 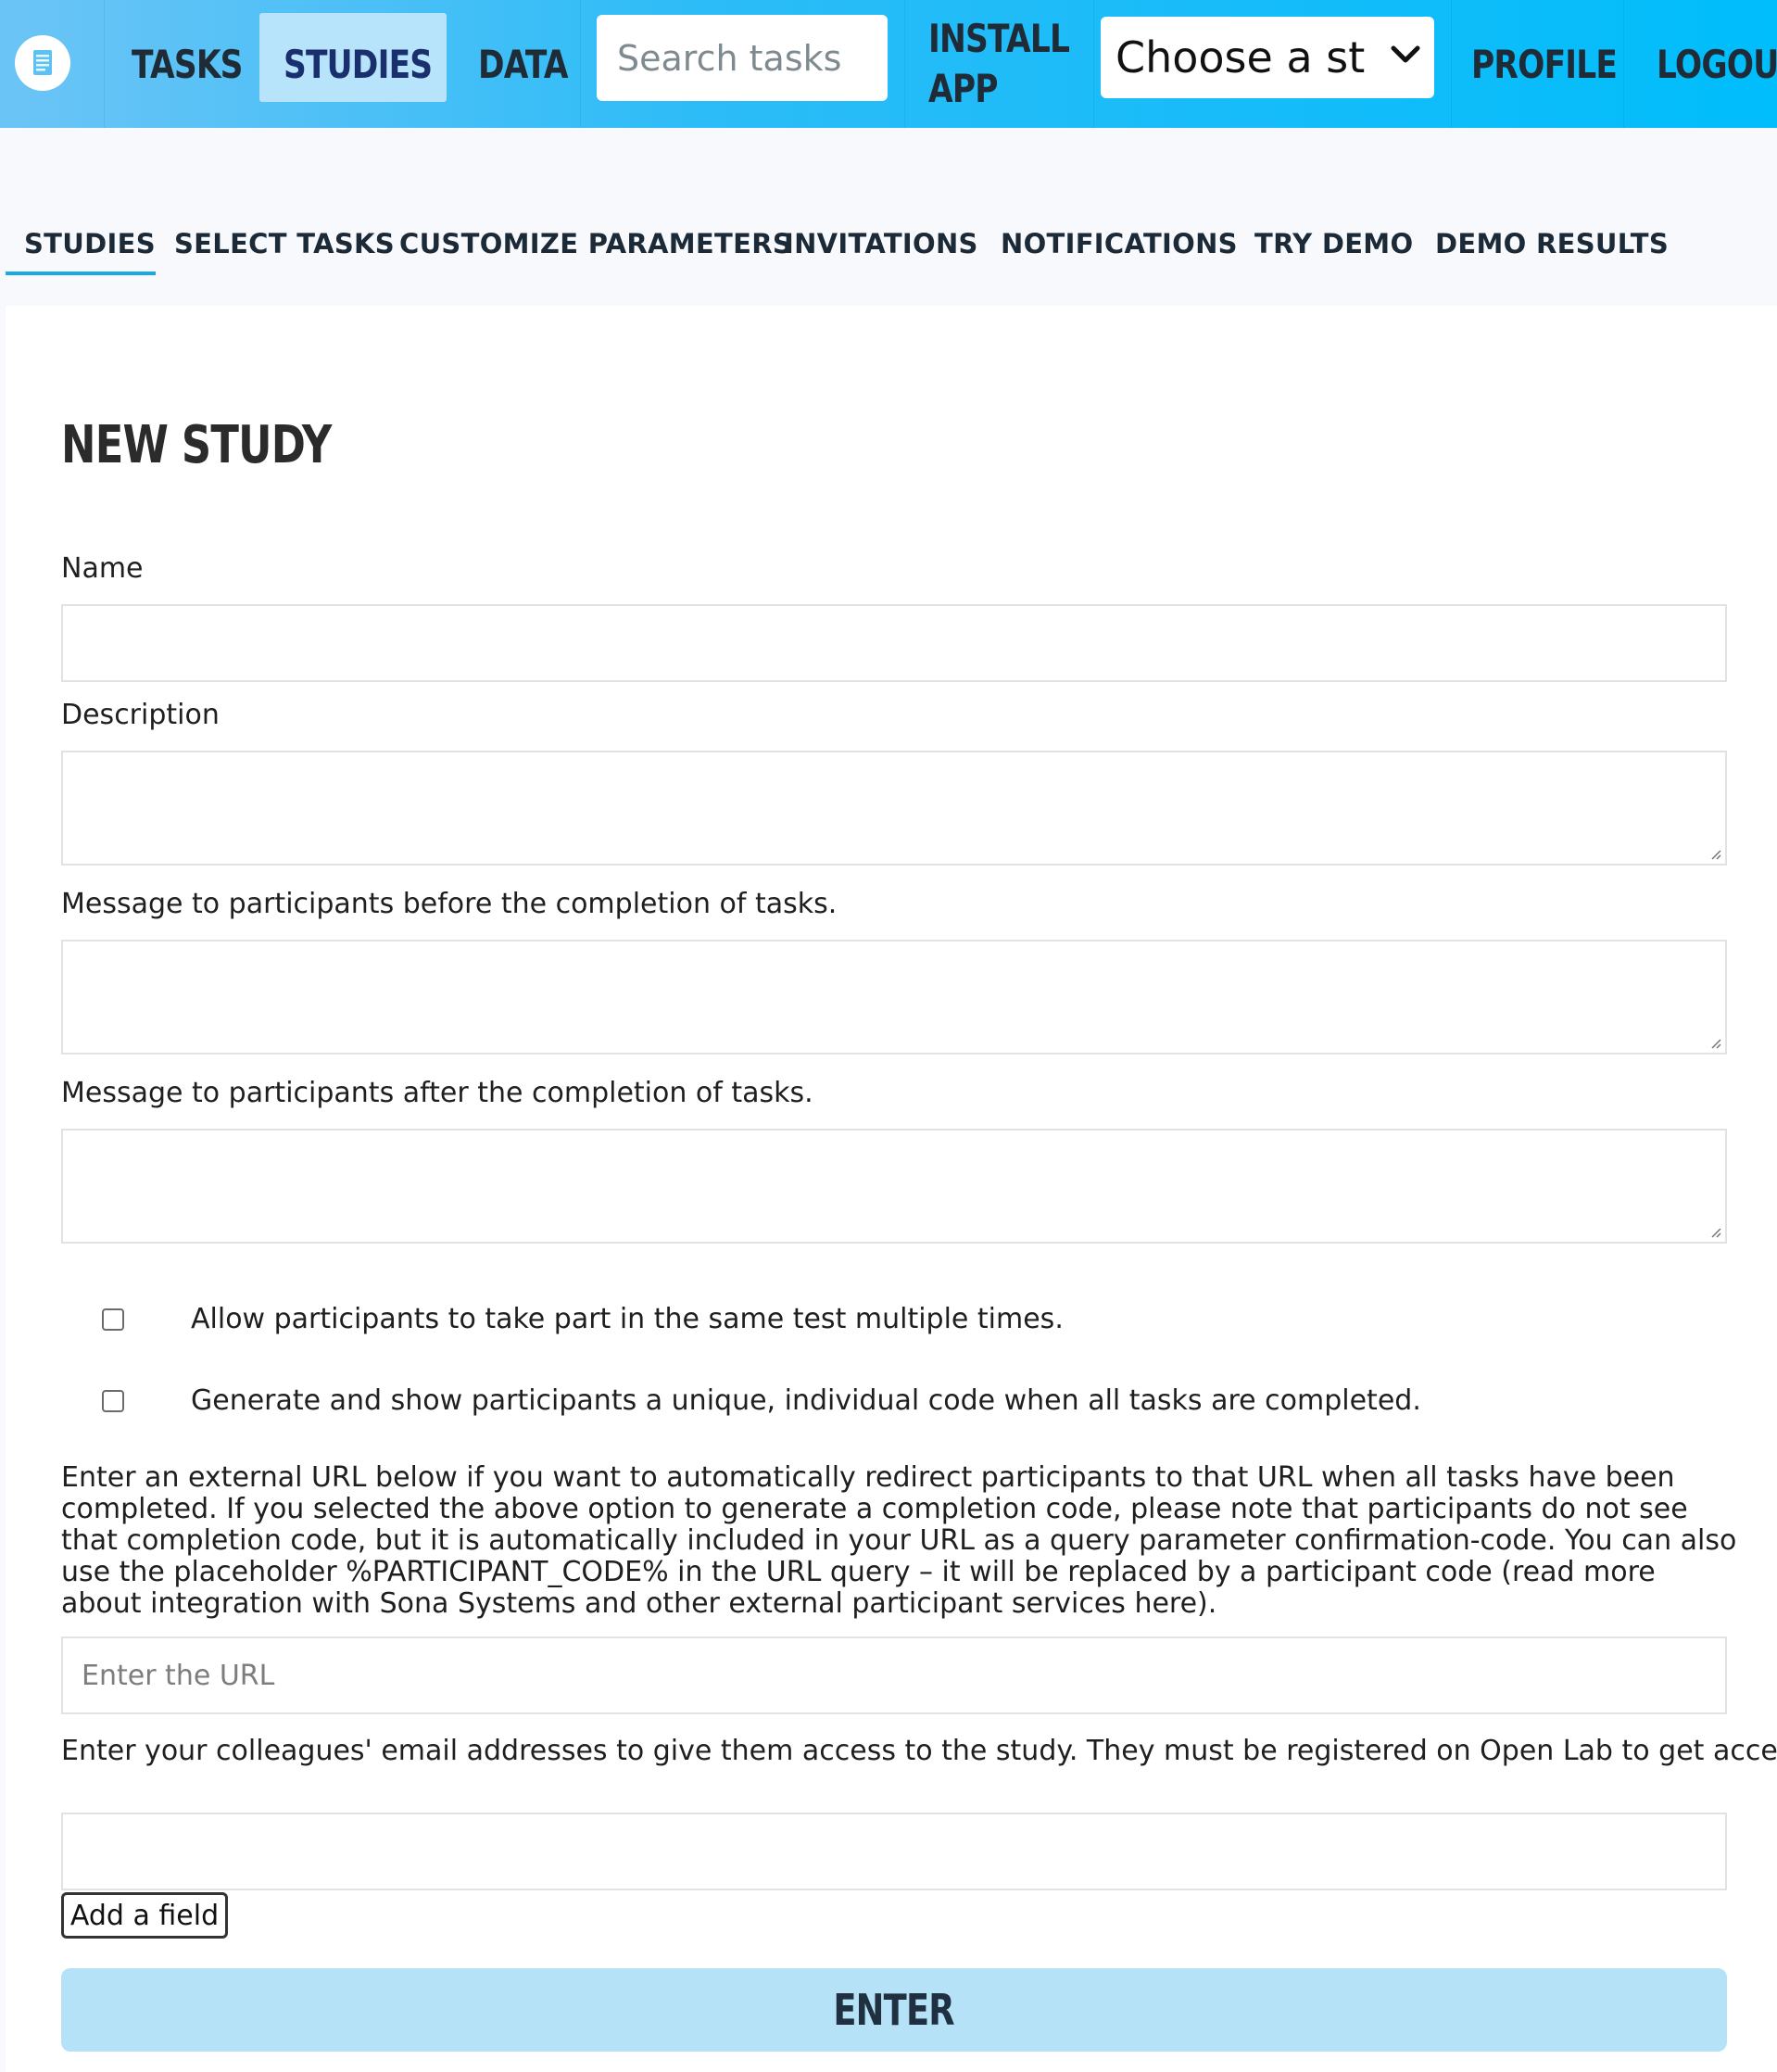 What do you see at coordinates (1405, 54) in the screenshot?
I see `chevron-down-icon` at bounding box center [1405, 54].